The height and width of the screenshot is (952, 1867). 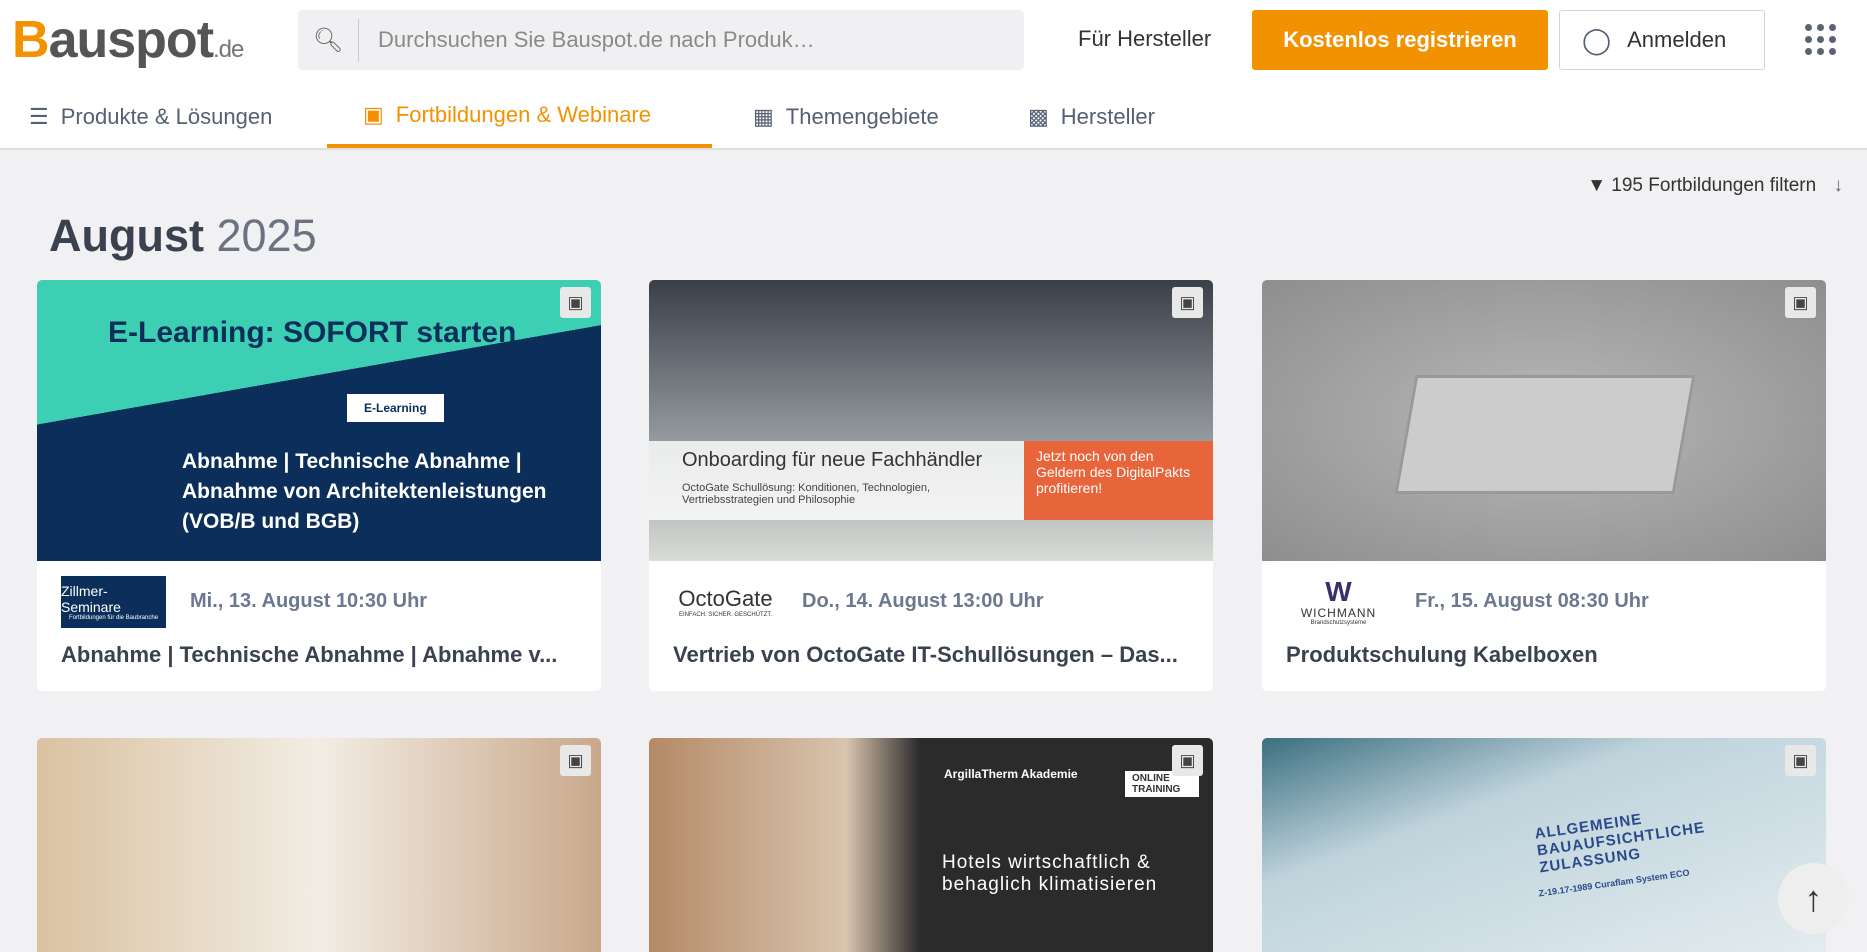 I want to click on provider-sub: EINFACH. SICHER. GESCHÜTZT., so click(x=725, y=614).